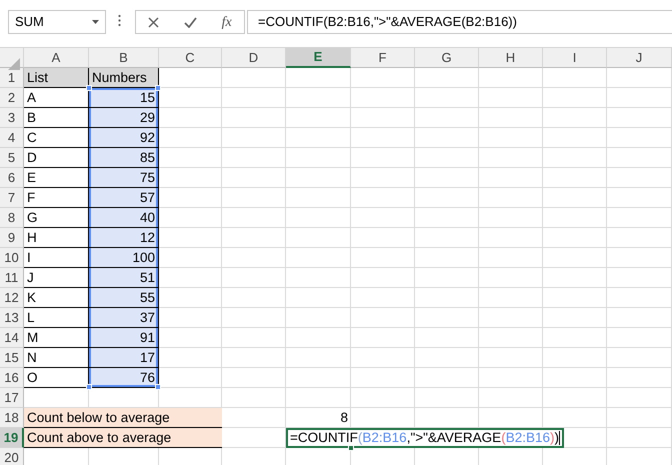 This screenshot has height=465, width=672. What do you see at coordinates (124, 198) in the screenshot?
I see `table-cell: 57` at bounding box center [124, 198].